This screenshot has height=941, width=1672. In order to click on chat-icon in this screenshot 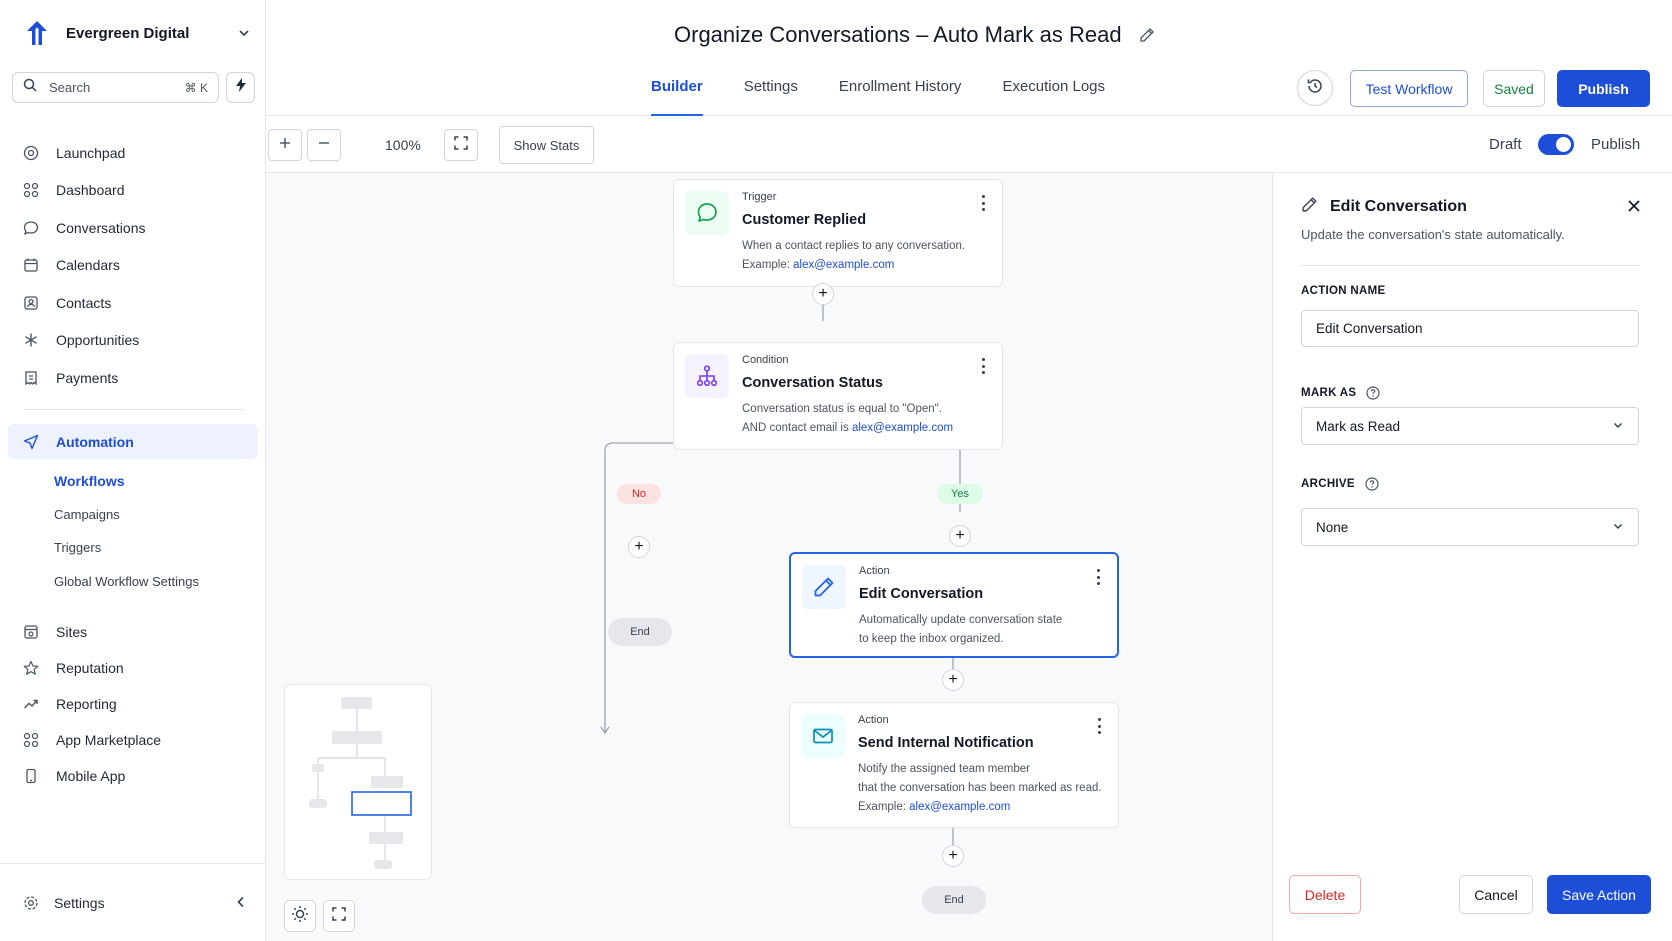, I will do `click(707, 213)`.